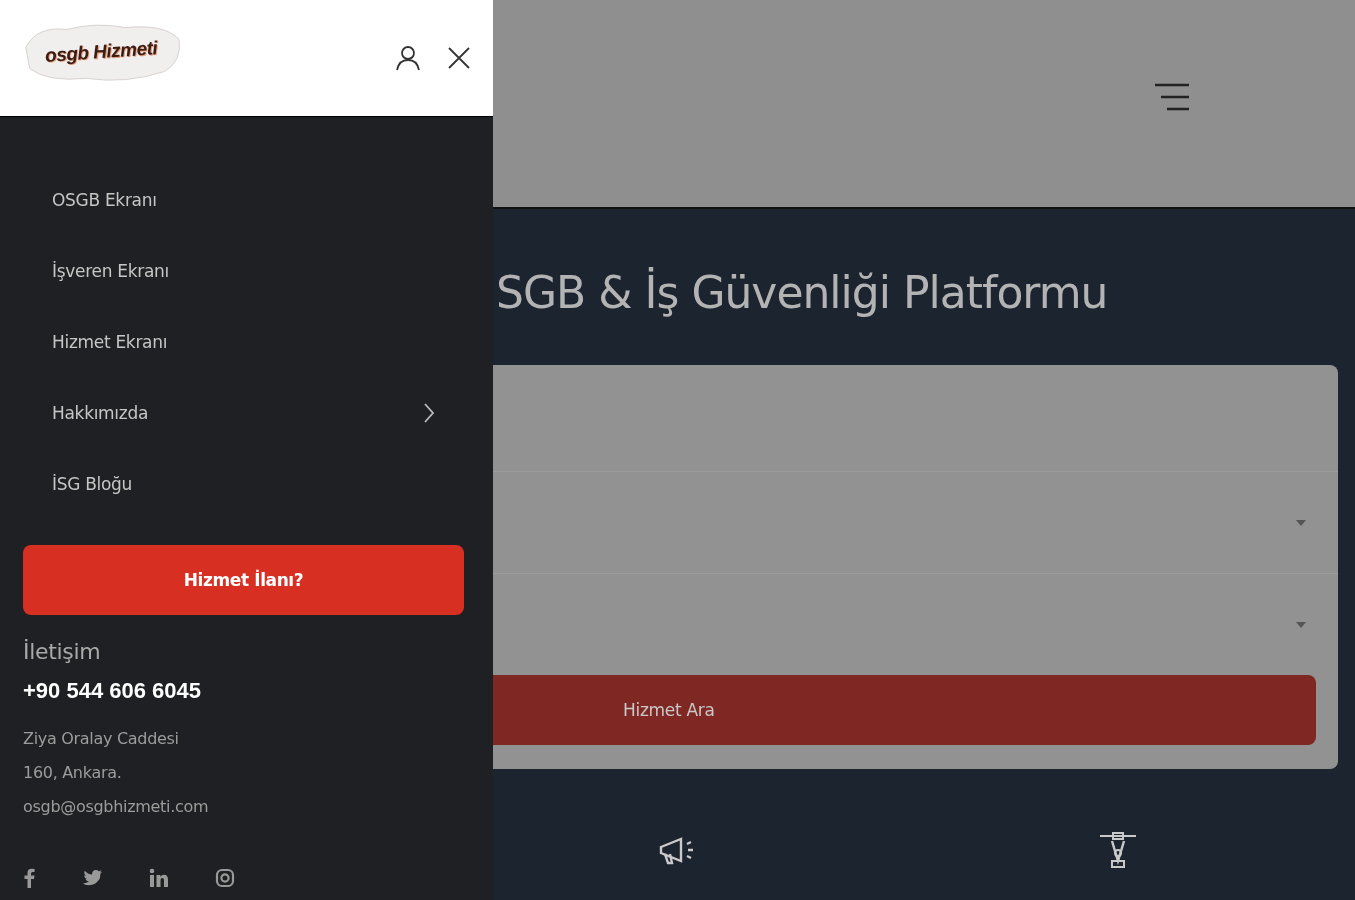 The width and height of the screenshot is (1355, 900). I want to click on twitter-icon, so click(92, 878).